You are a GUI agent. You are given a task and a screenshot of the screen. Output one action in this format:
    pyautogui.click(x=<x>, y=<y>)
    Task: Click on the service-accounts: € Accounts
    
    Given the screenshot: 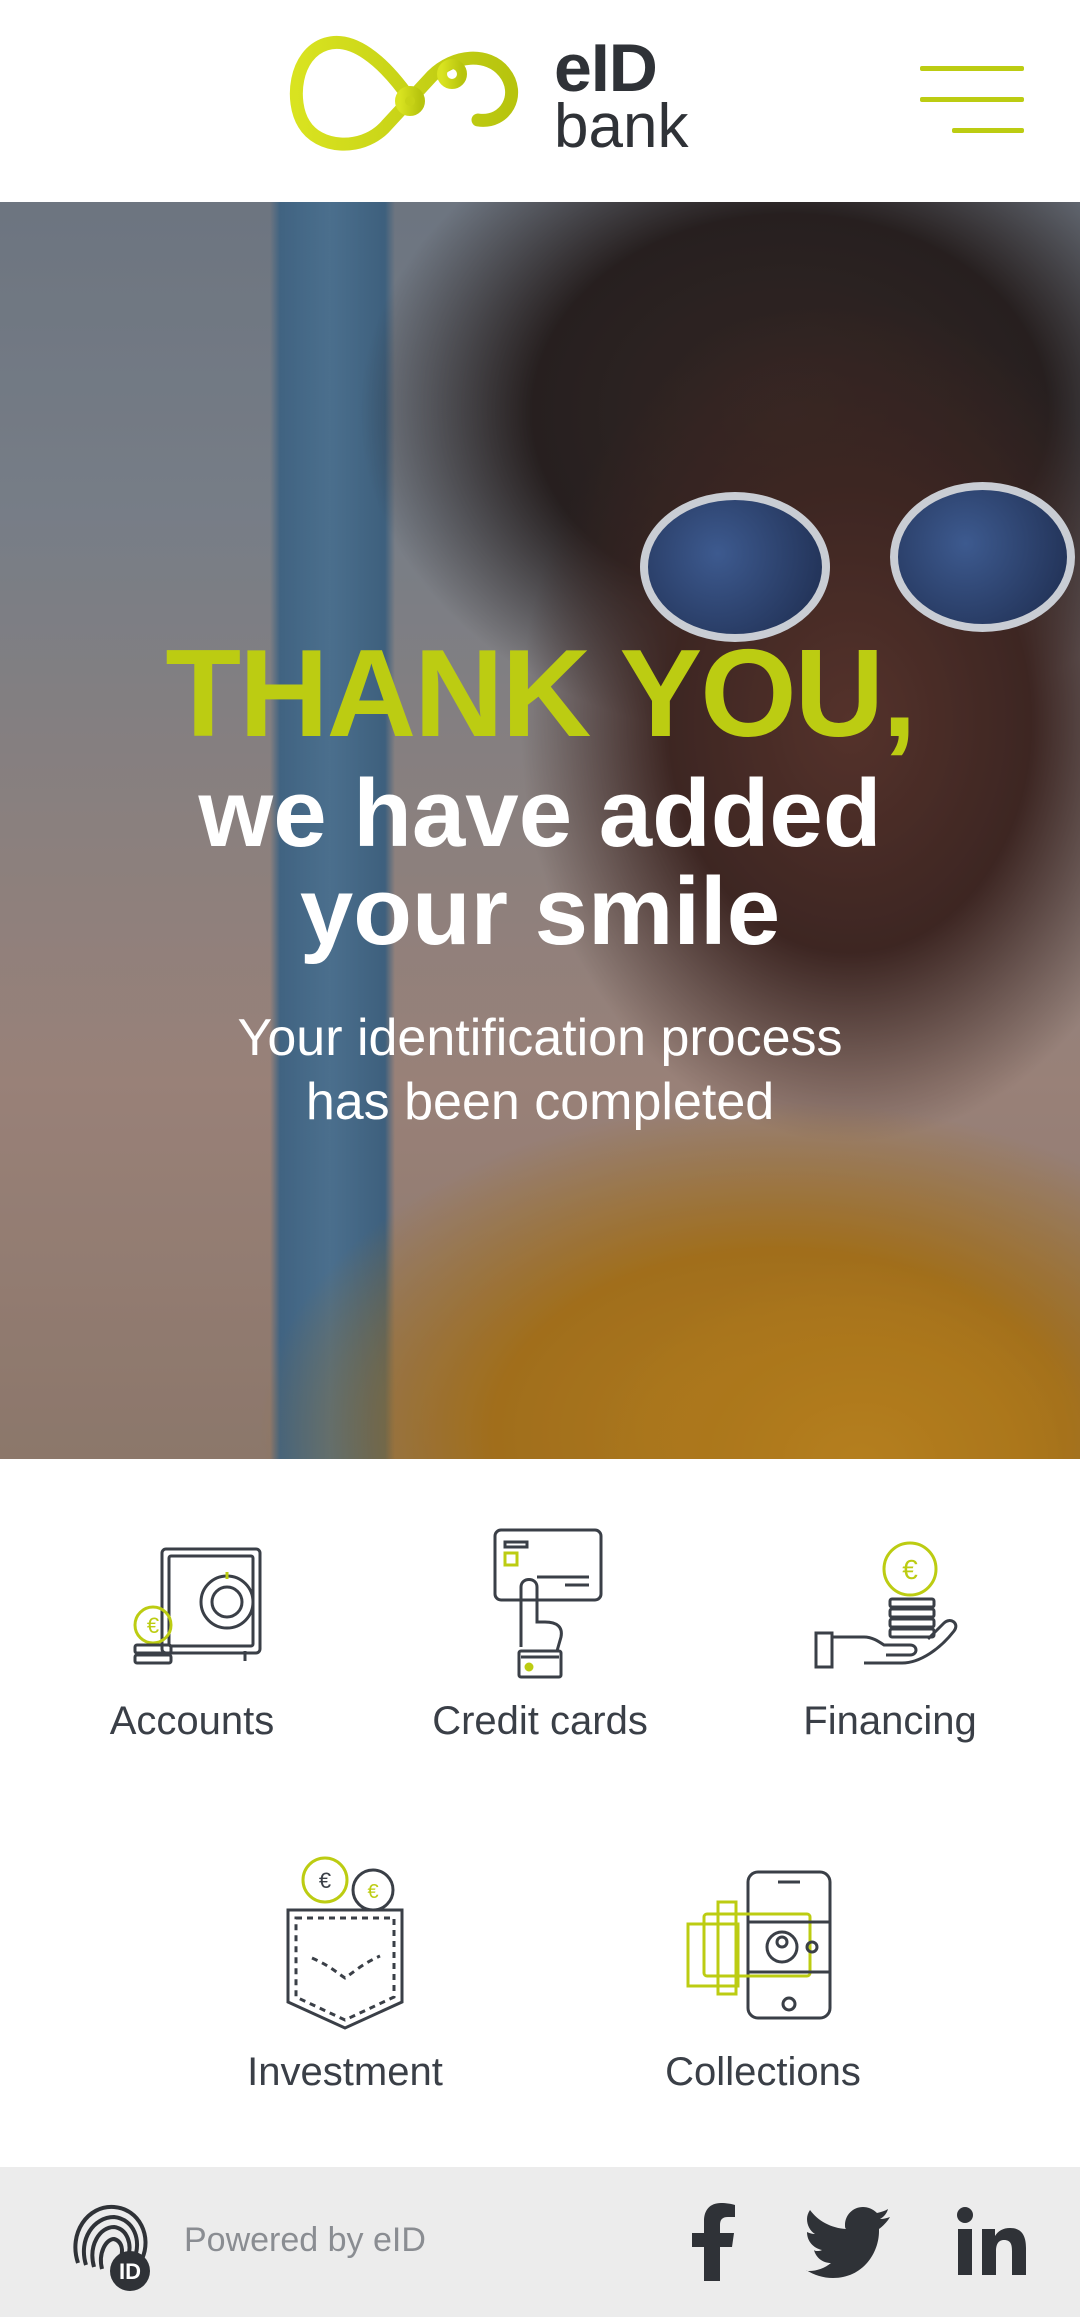 What is the action you would take?
    pyautogui.click(x=192, y=1635)
    